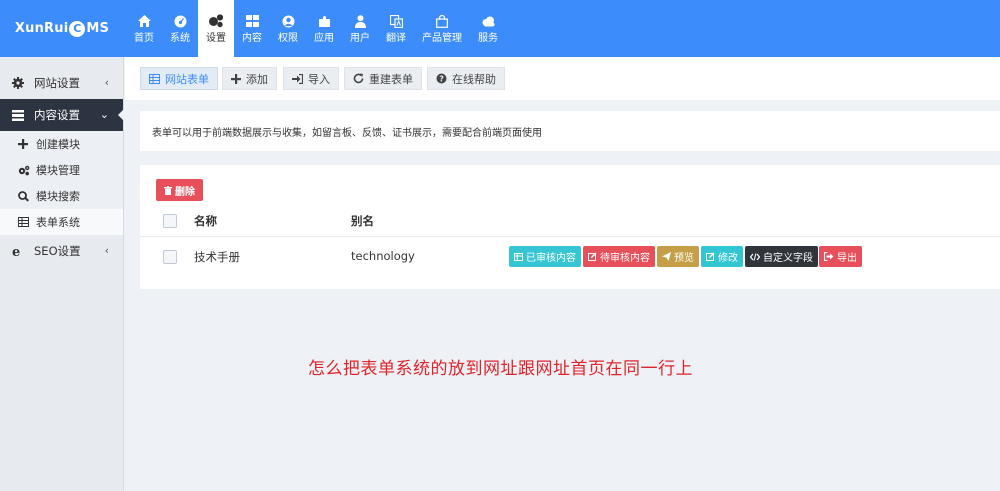 Image resolution: width=1000 pixels, height=491 pixels. Describe the element at coordinates (180, 38) in the screenshot. I see `nav-item-label: 系统` at that location.